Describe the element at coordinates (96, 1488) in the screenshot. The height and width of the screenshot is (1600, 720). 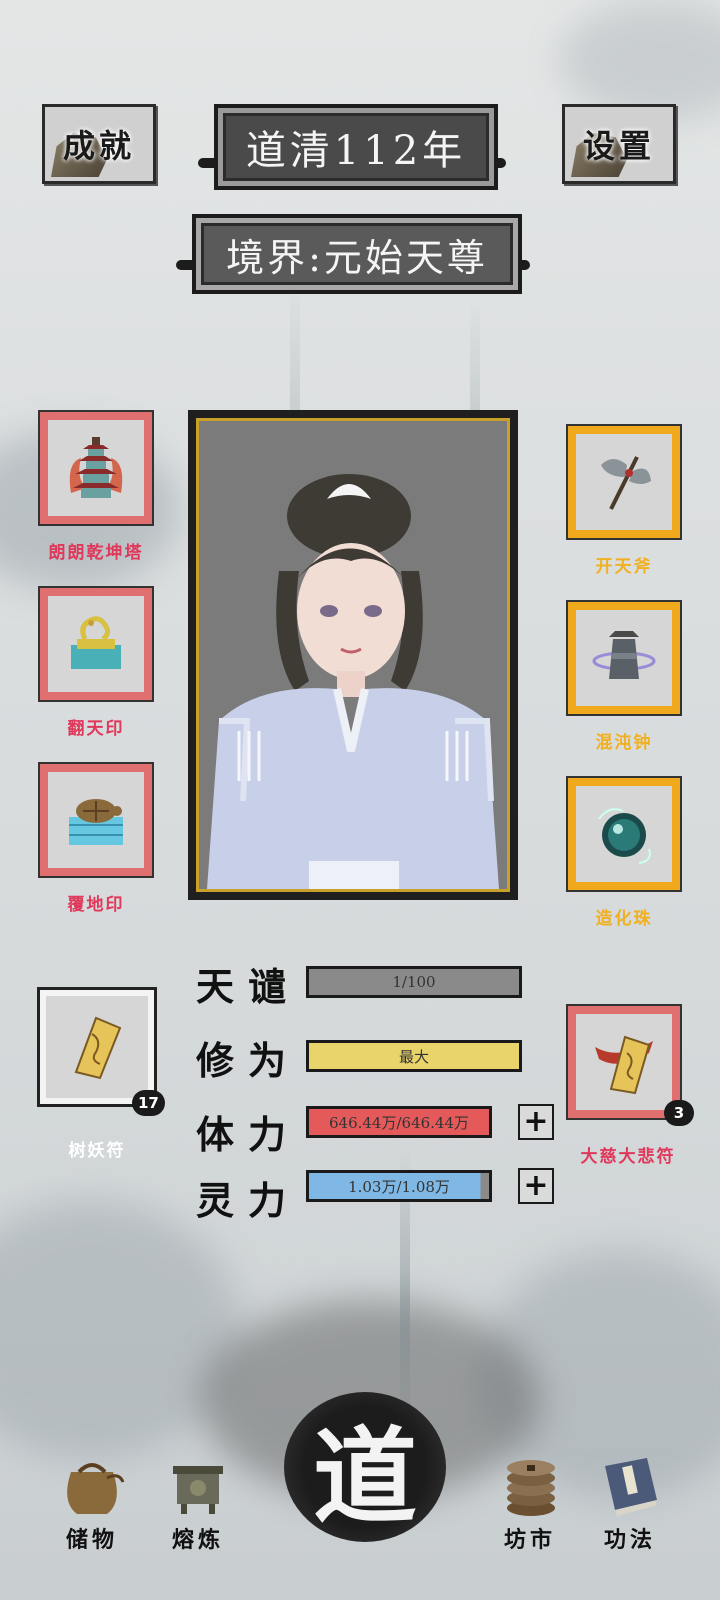
I see `pouch-icon` at that location.